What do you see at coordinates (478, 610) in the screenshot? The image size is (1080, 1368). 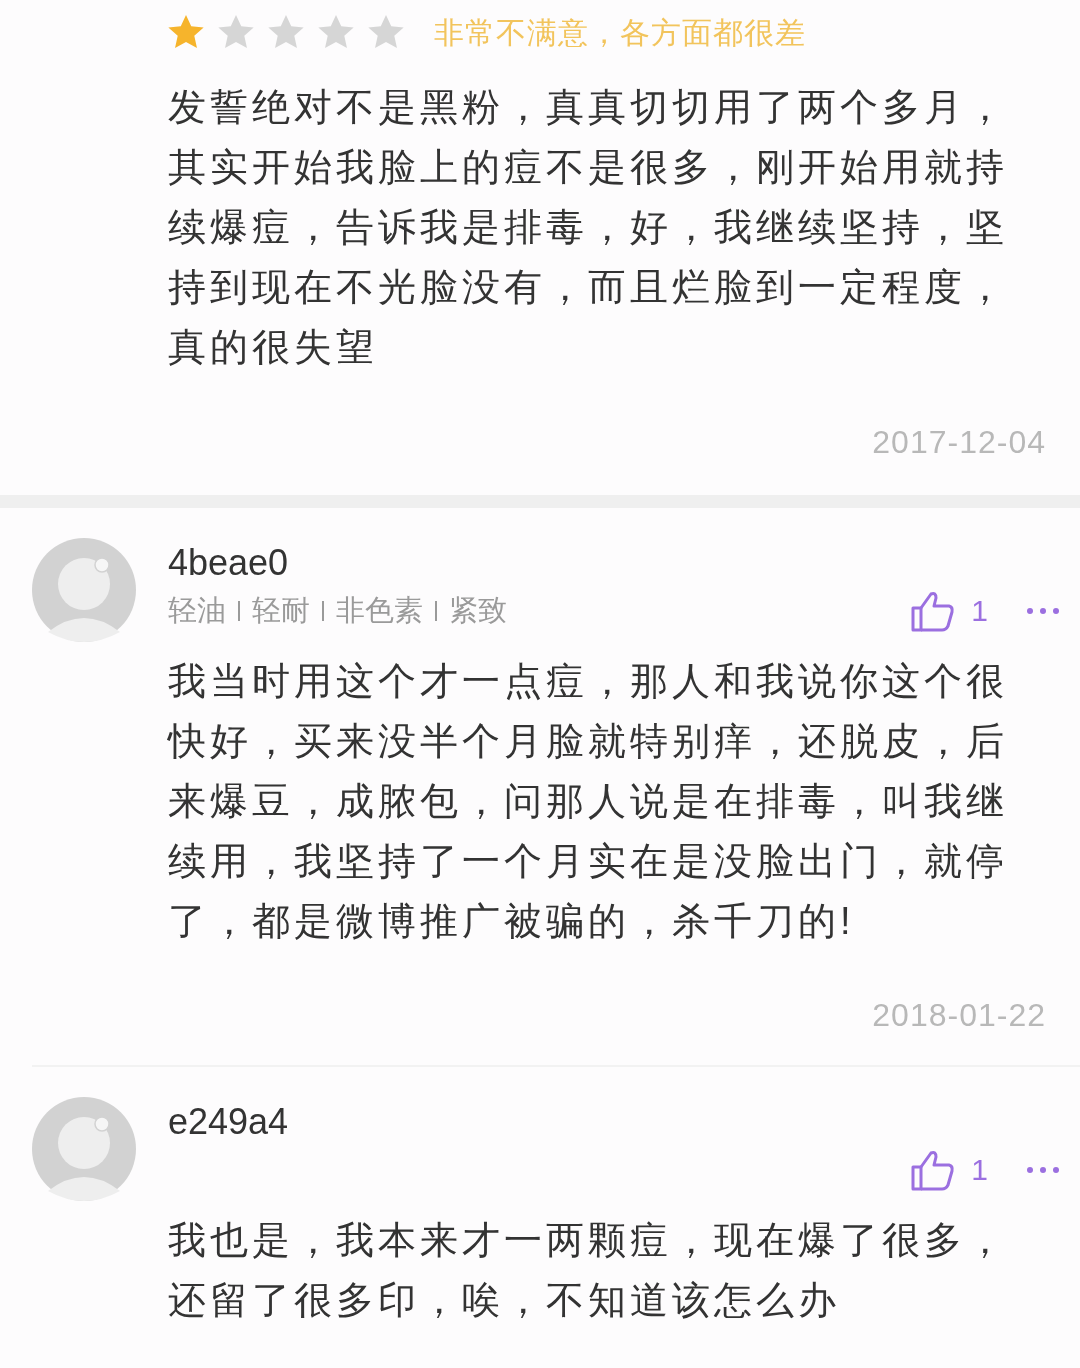 I see `skin-tag: 紧致` at bounding box center [478, 610].